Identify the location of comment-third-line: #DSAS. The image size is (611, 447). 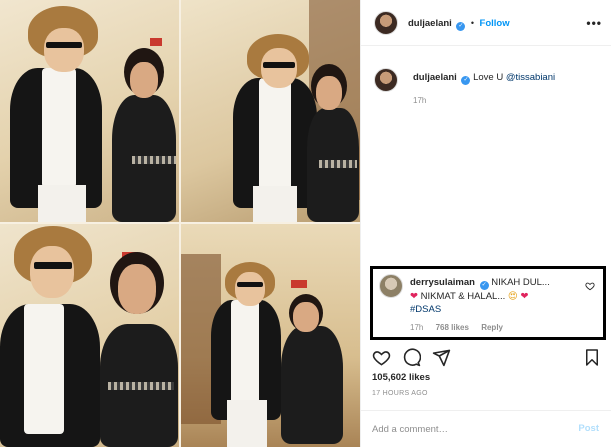
(425, 309).